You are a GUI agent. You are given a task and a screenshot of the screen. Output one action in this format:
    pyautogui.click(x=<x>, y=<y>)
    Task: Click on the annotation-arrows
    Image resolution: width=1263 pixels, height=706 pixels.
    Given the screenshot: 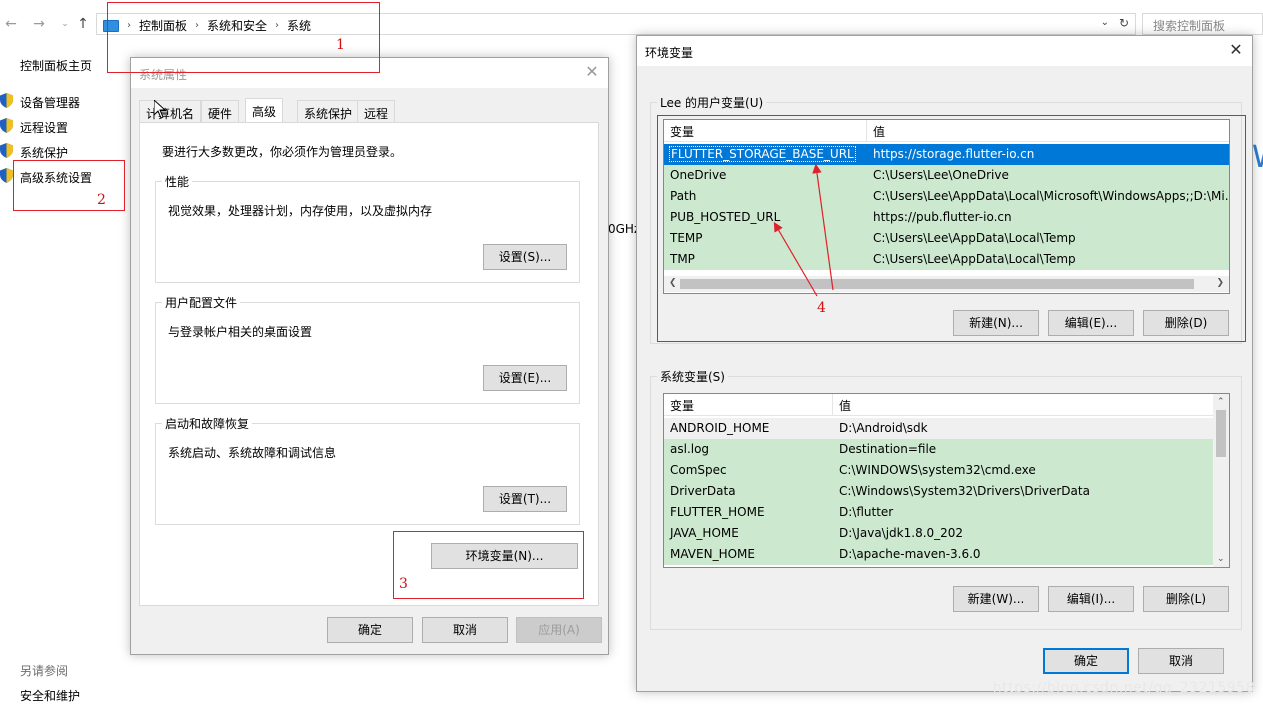 What is the action you would take?
    pyautogui.click(x=803, y=230)
    